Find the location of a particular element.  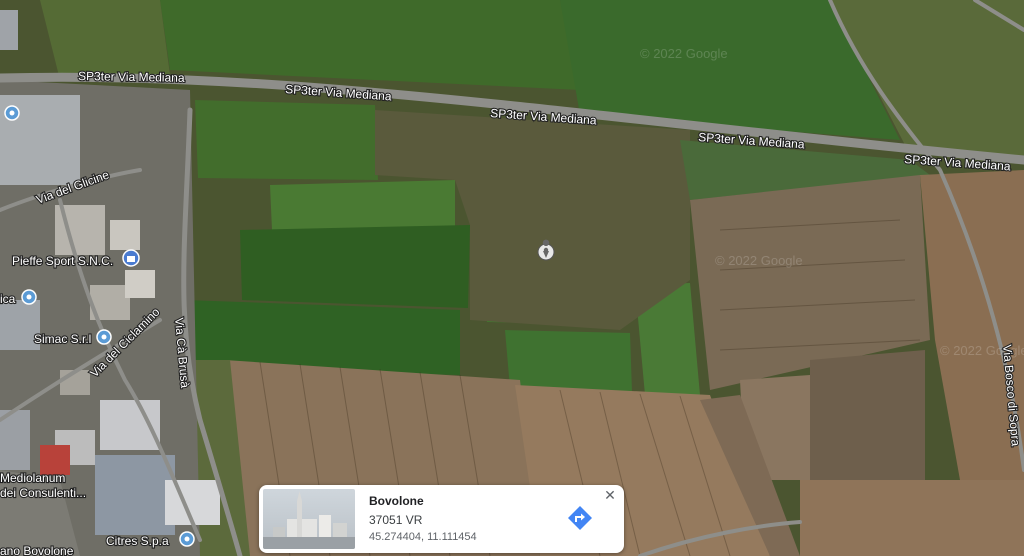

place-label-mediolanum: Mediolanum is located at coordinates (33, 478).